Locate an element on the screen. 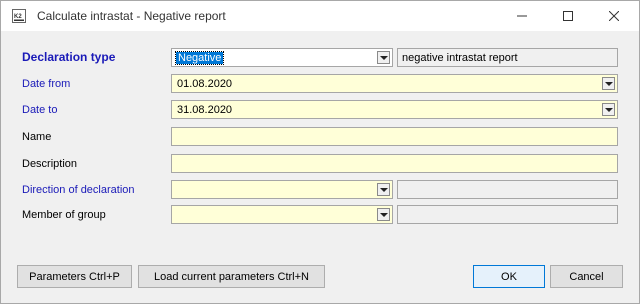 This screenshot has height=304, width=640. parameters-button: Parameters Ctrl+P is located at coordinates (74, 276).